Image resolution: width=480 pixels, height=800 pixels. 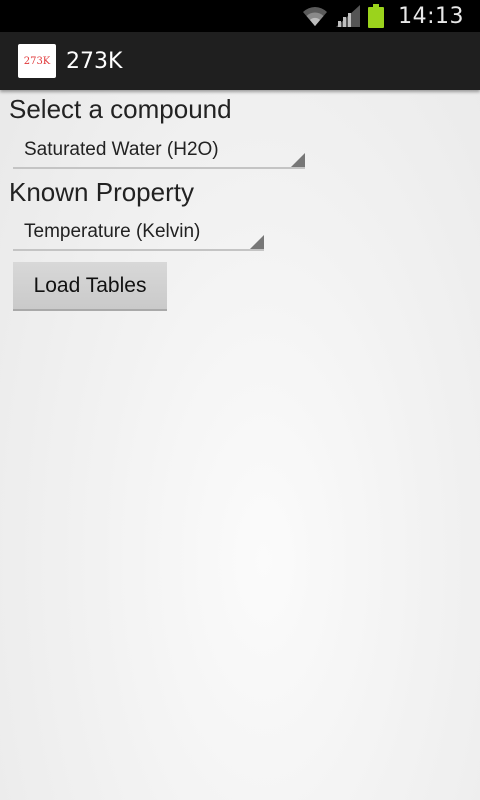 What do you see at coordinates (112, 231) in the screenshot?
I see `property-spinner-value: Temperature (Kelvin)` at bounding box center [112, 231].